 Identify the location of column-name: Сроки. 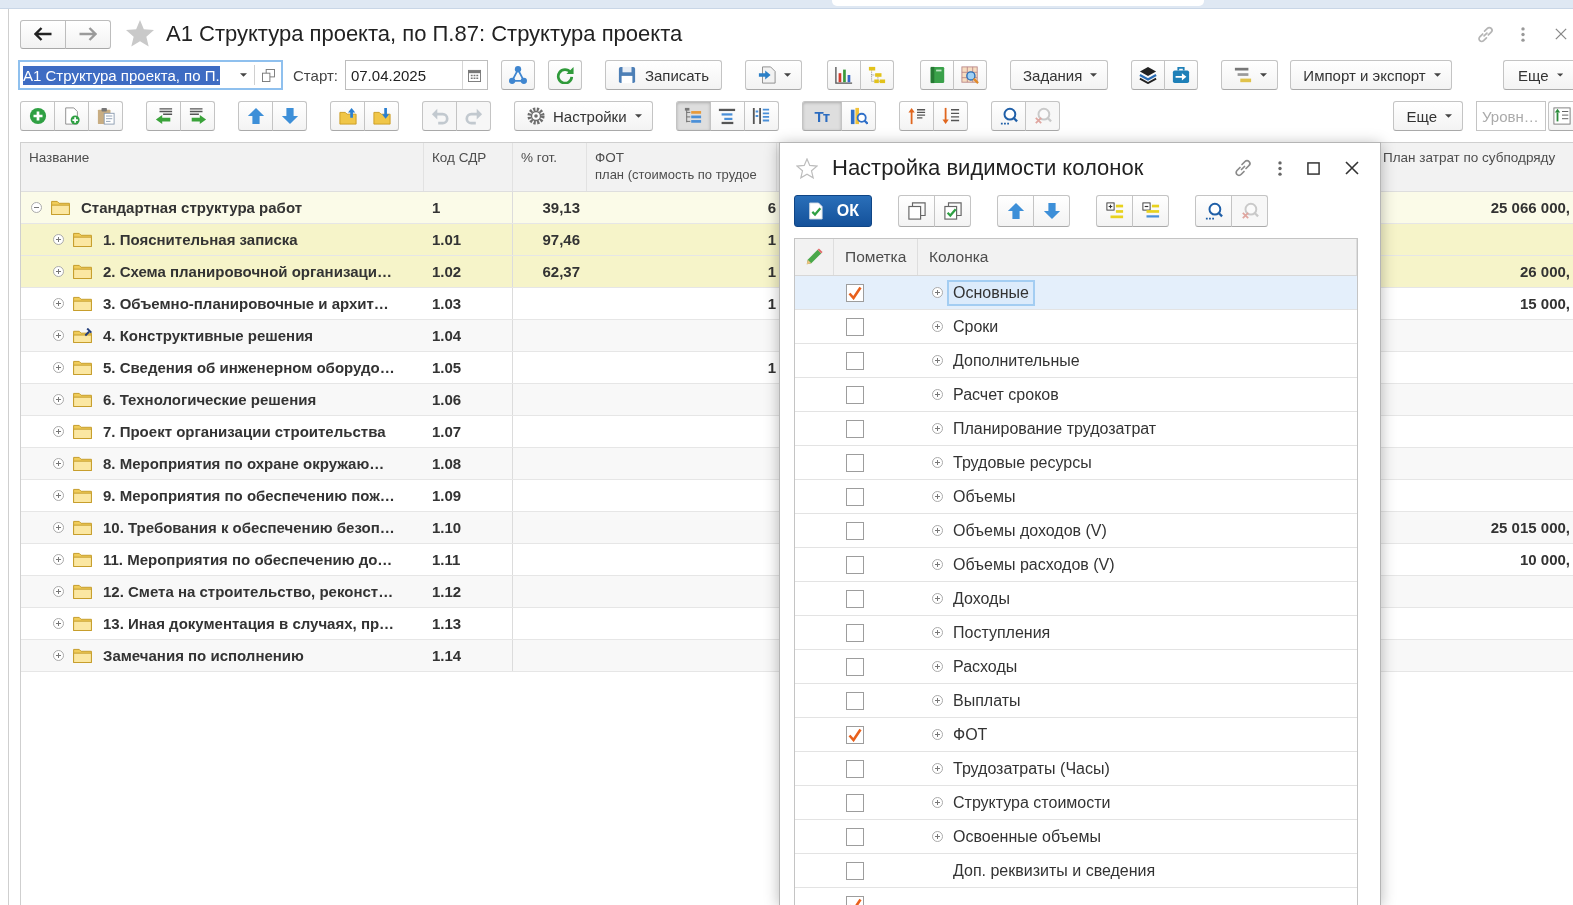
(976, 326).